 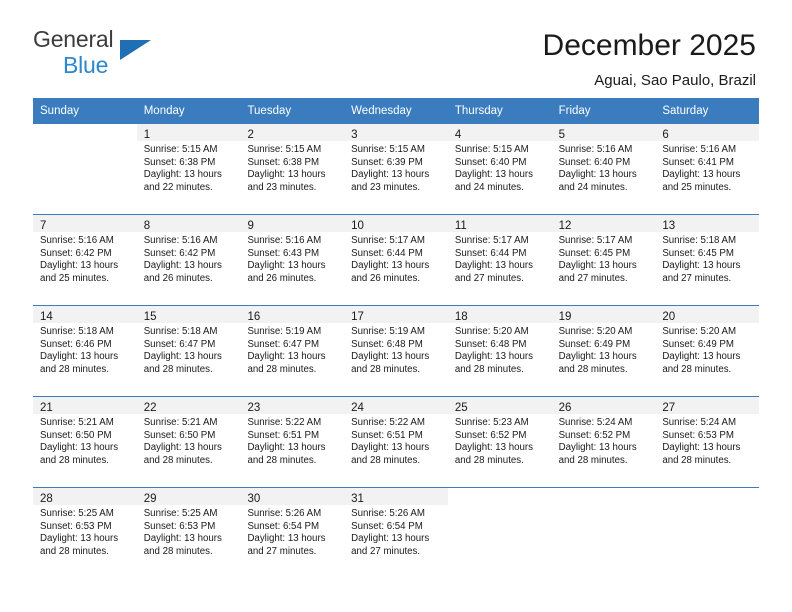 I want to click on sunset-text: Sunset: 6:48 PM, so click(x=387, y=344).